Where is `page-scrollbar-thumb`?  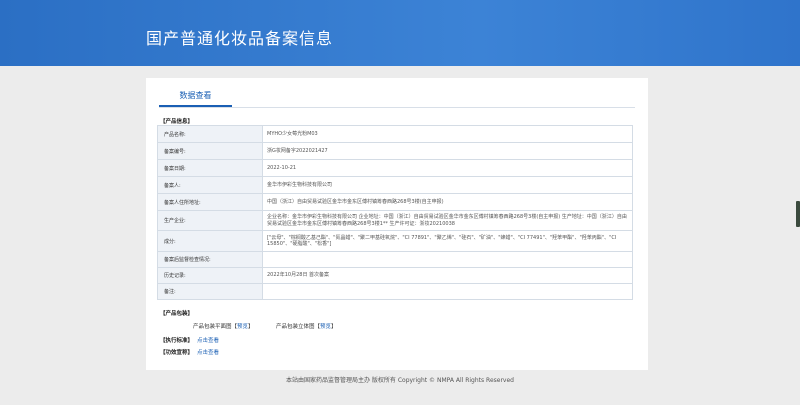 page-scrollbar-thumb is located at coordinates (798, 214).